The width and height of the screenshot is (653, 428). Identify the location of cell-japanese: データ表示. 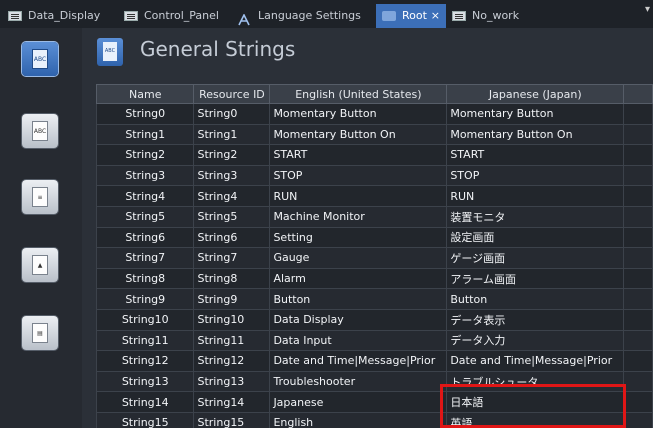
(535, 319).